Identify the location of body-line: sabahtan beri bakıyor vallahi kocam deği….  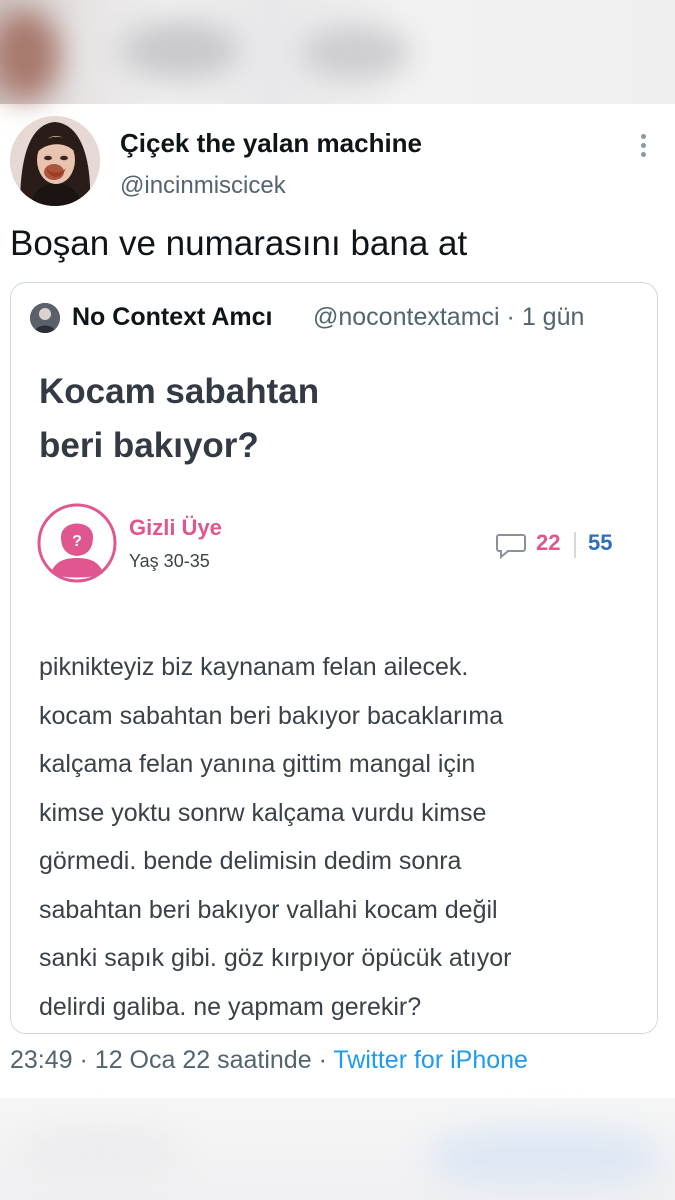
(268, 909).